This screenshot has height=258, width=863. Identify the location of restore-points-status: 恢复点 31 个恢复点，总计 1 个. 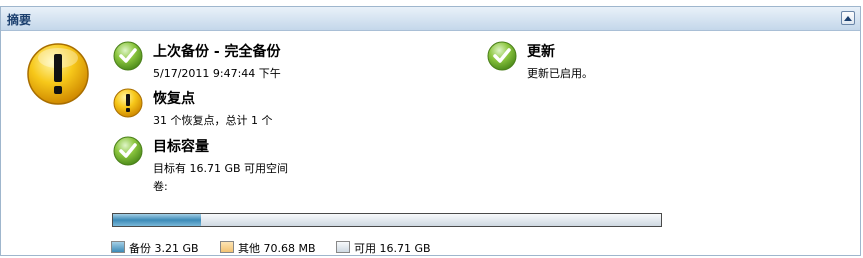
(293, 108).